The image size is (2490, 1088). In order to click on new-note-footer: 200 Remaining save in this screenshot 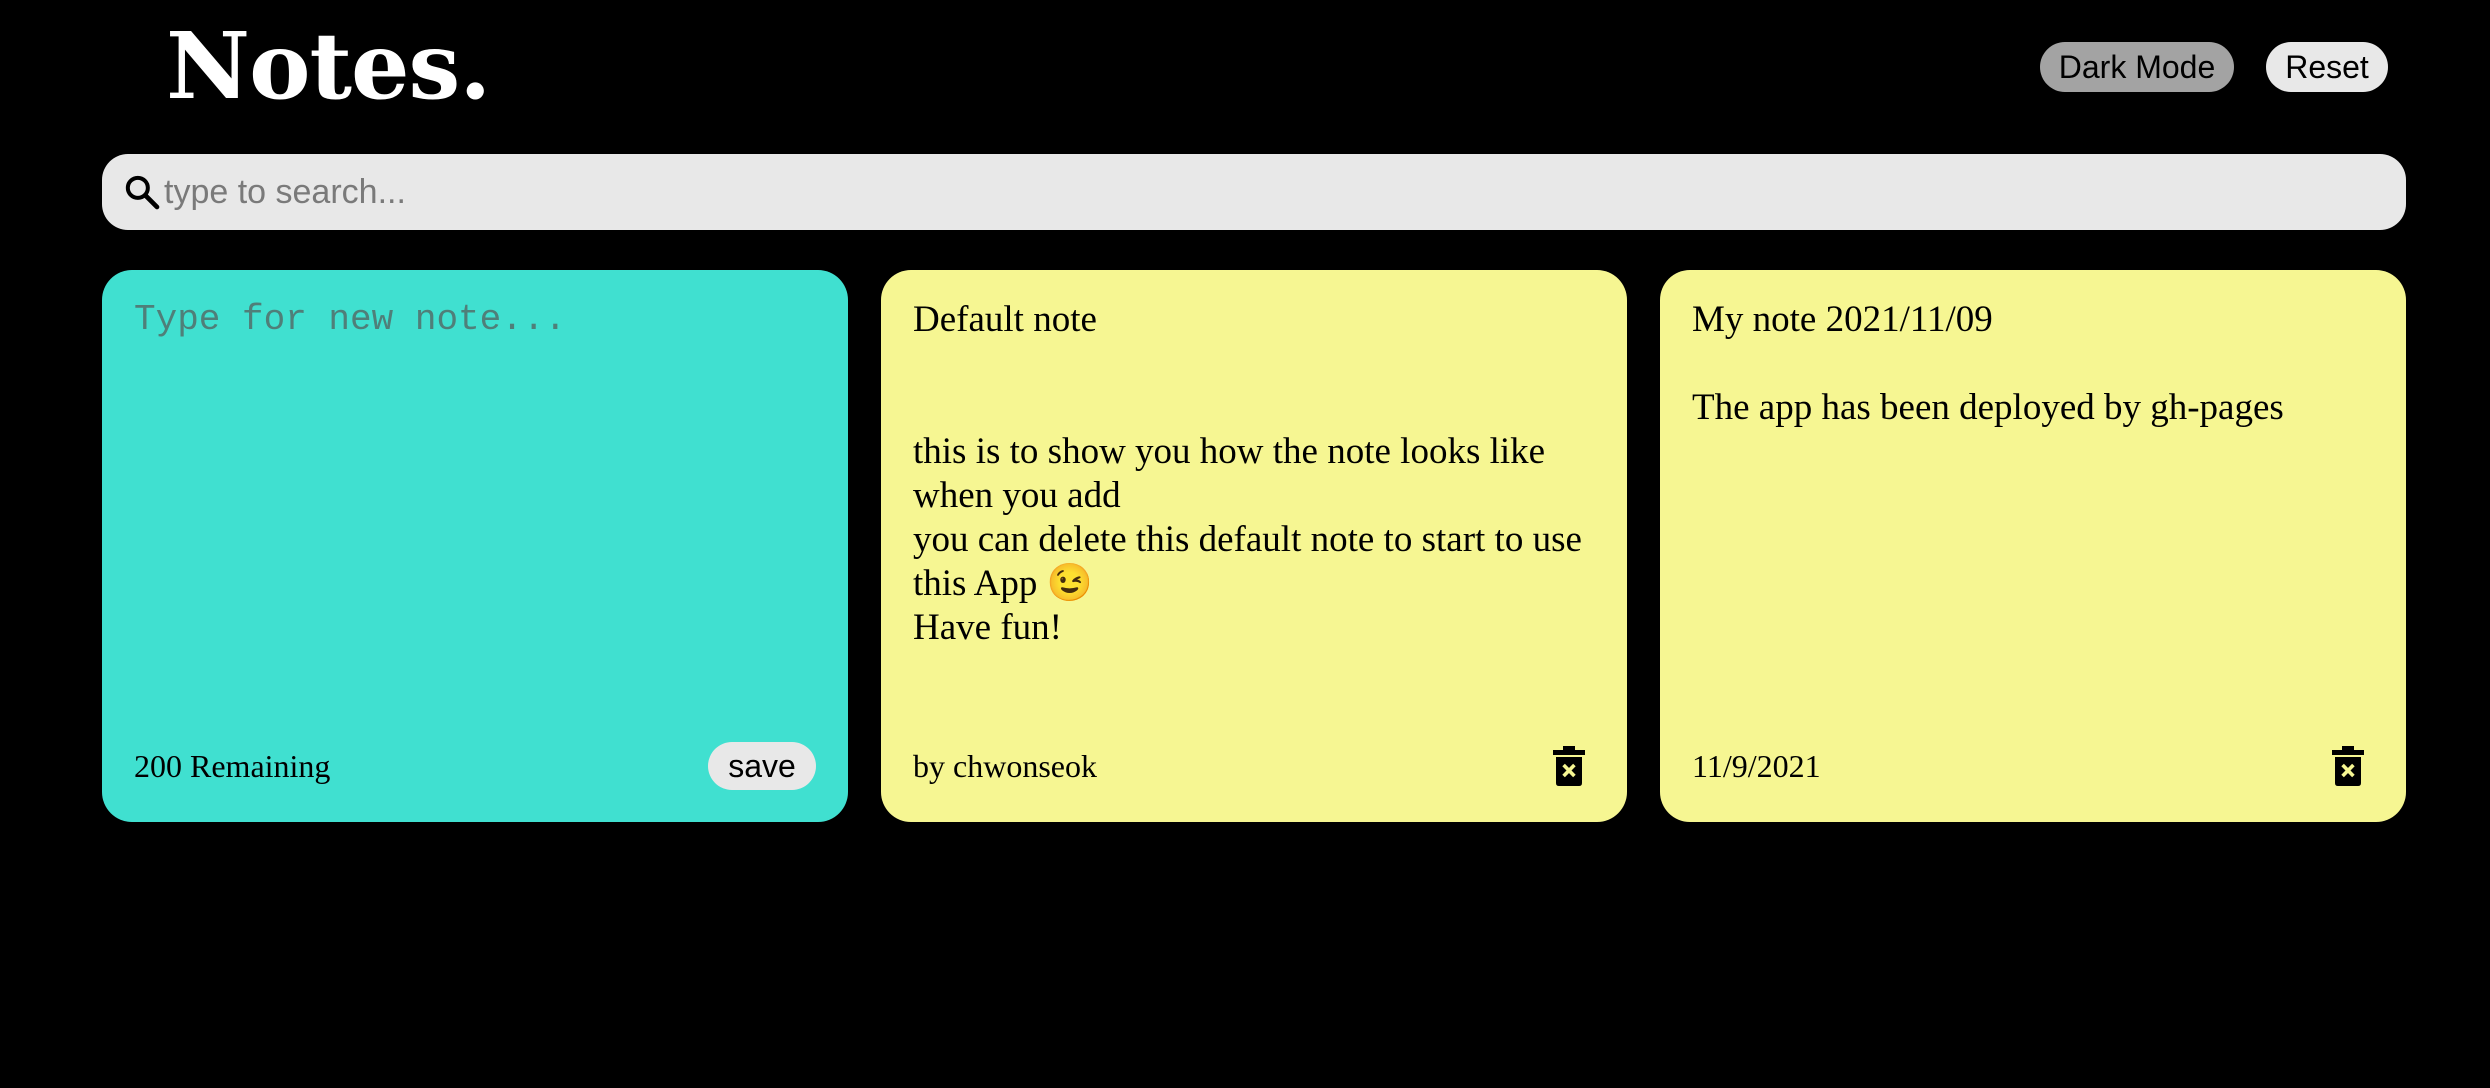, I will do `click(475, 766)`.